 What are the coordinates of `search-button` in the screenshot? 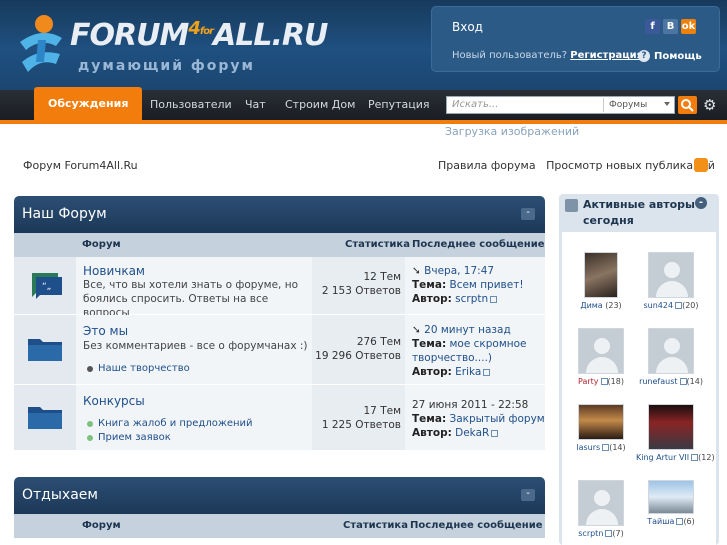 It's located at (687, 105).